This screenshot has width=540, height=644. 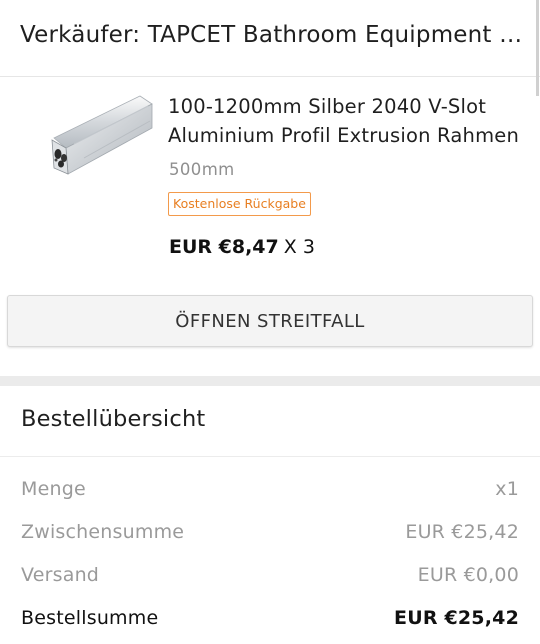 I want to click on item-quantity: X 3, so click(x=299, y=247).